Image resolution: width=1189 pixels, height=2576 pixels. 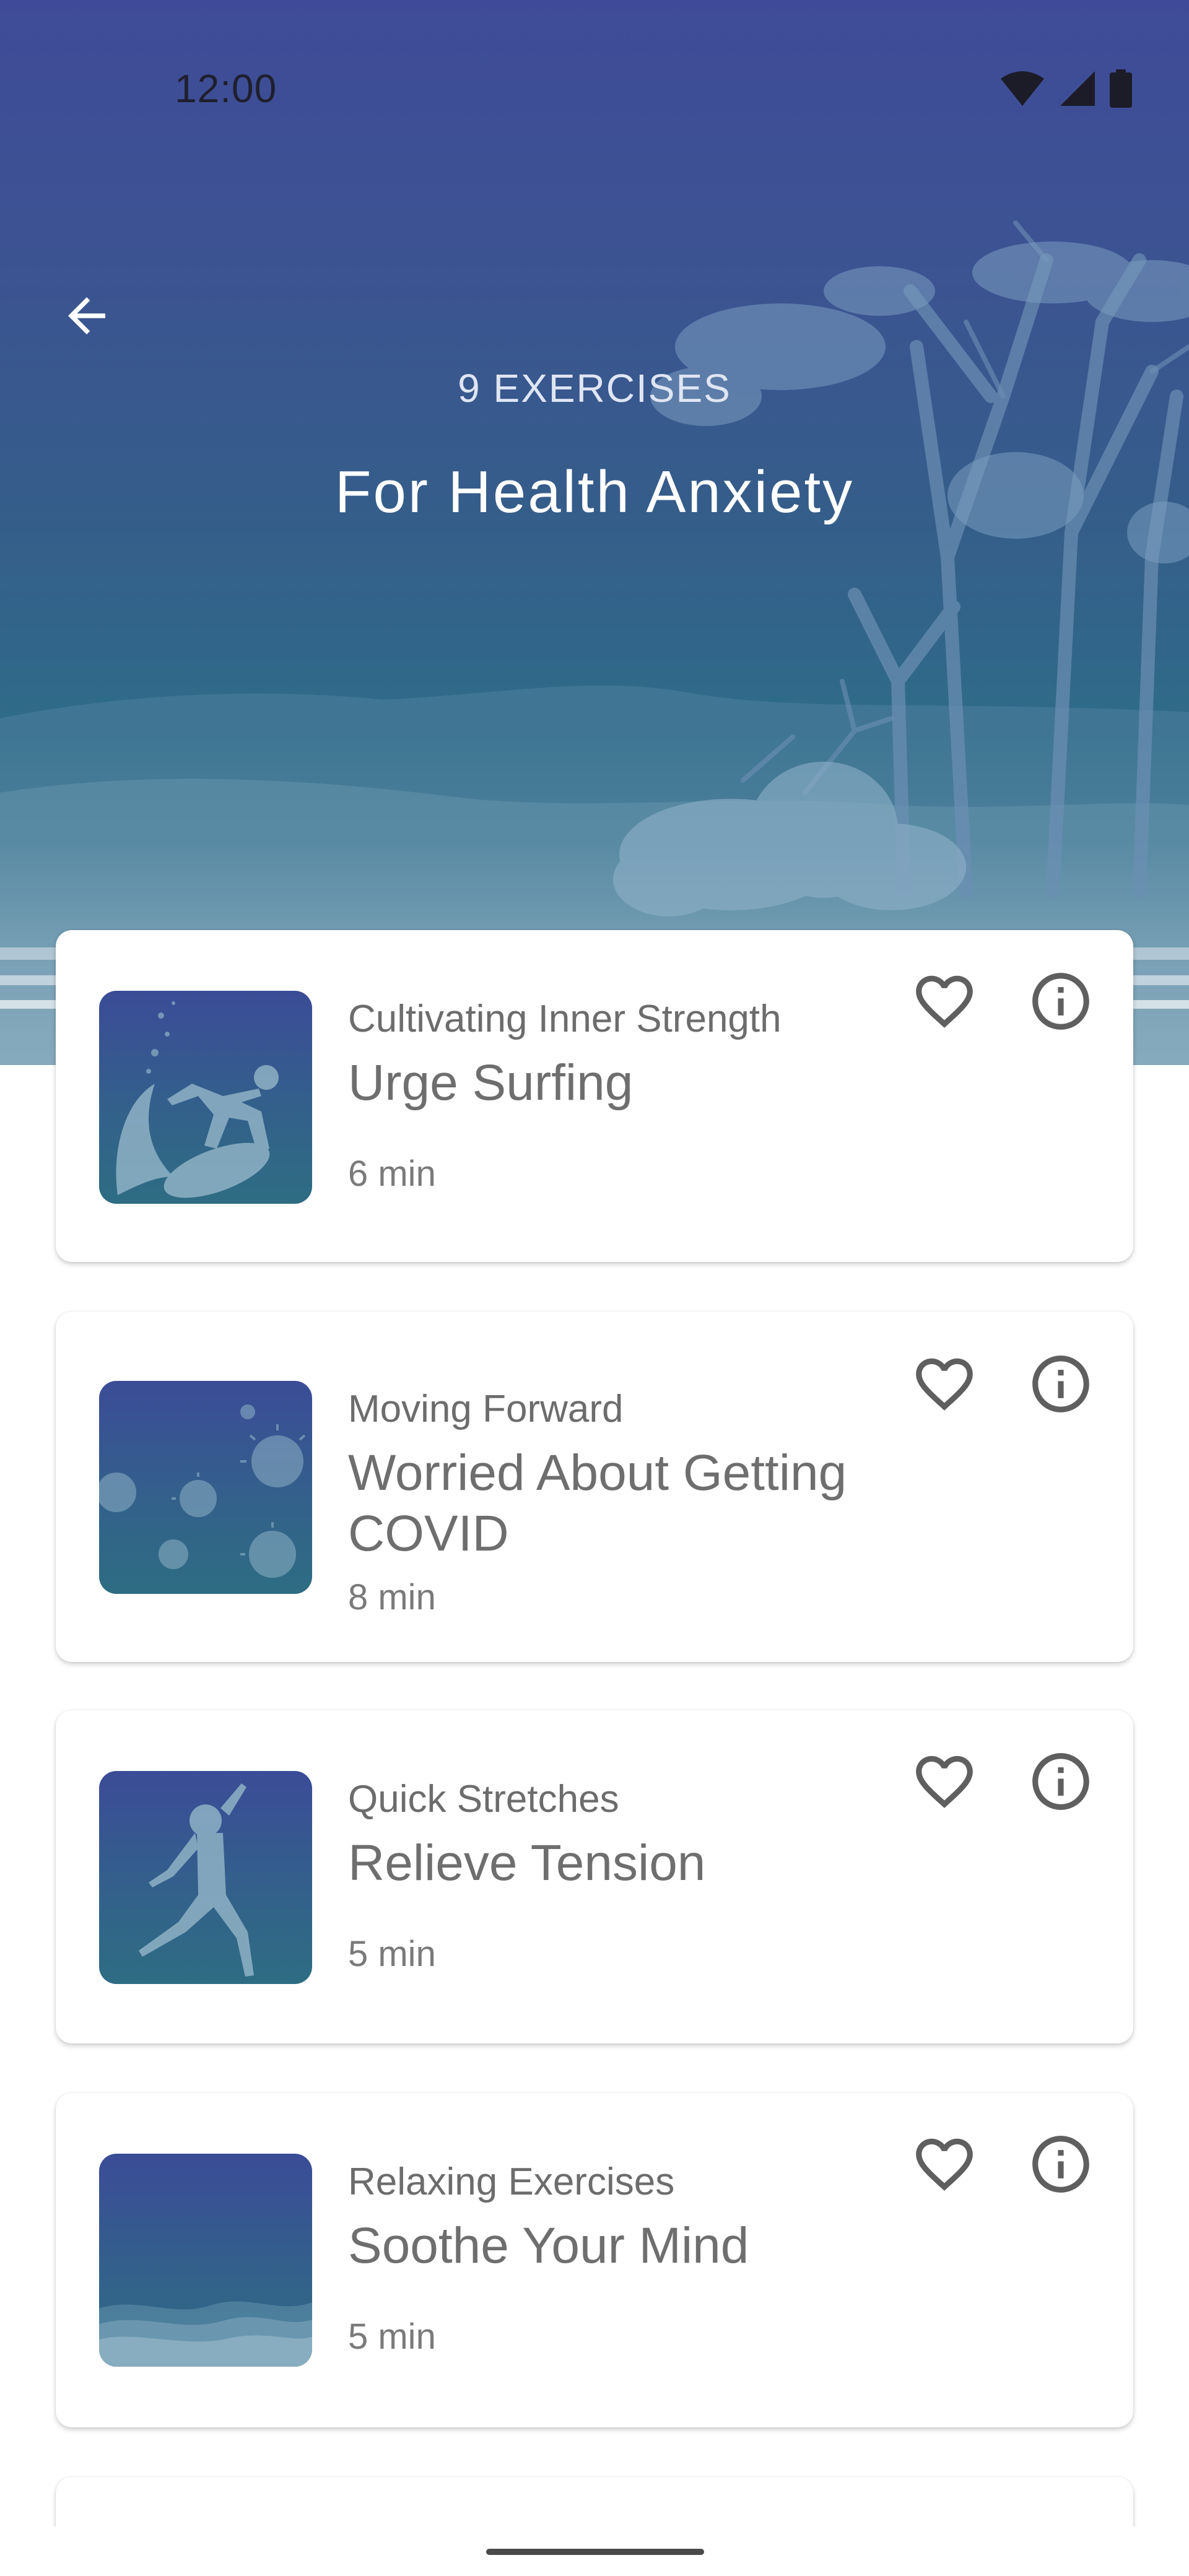 What do you see at coordinates (205, 1097) in the screenshot?
I see `surfer-icon` at bounding box center [205, 1097].